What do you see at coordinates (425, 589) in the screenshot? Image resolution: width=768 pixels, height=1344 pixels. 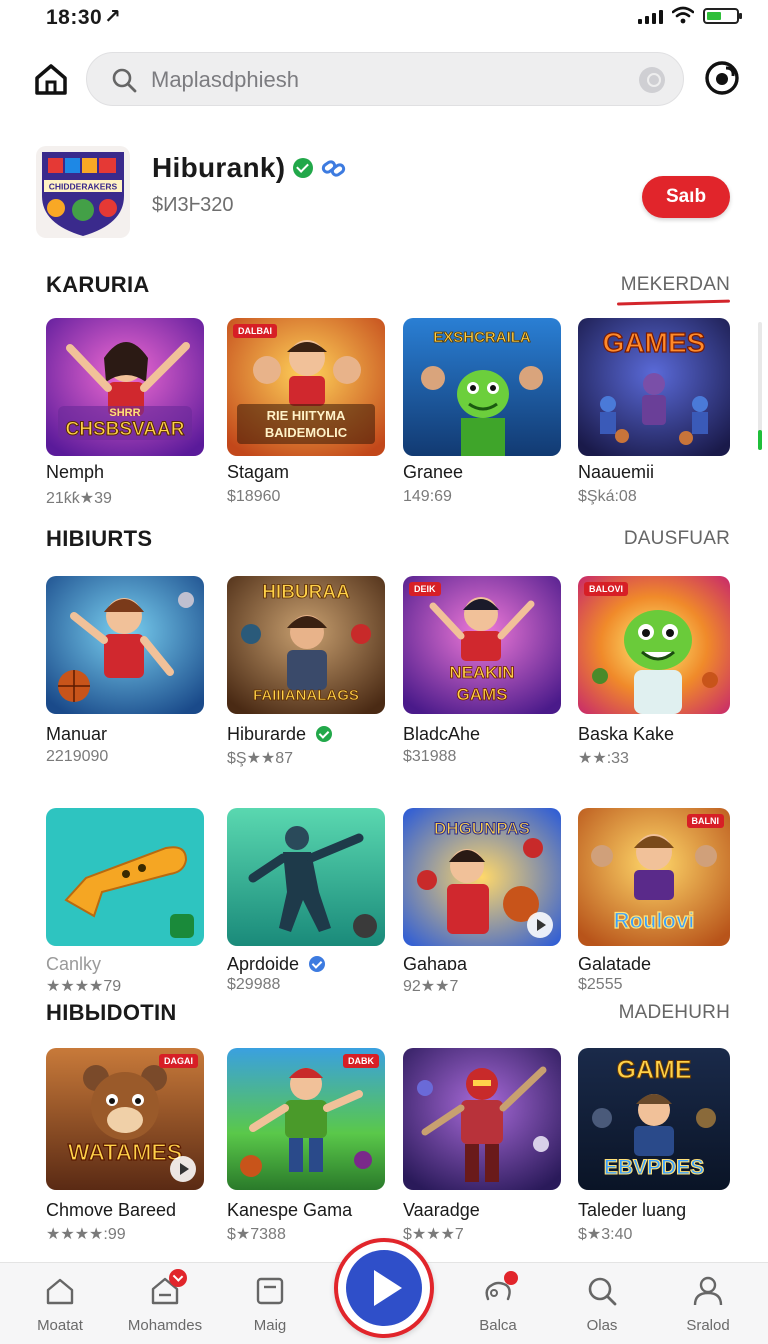 I see `badge-label: DEIK` at bounding box center [425, 589].